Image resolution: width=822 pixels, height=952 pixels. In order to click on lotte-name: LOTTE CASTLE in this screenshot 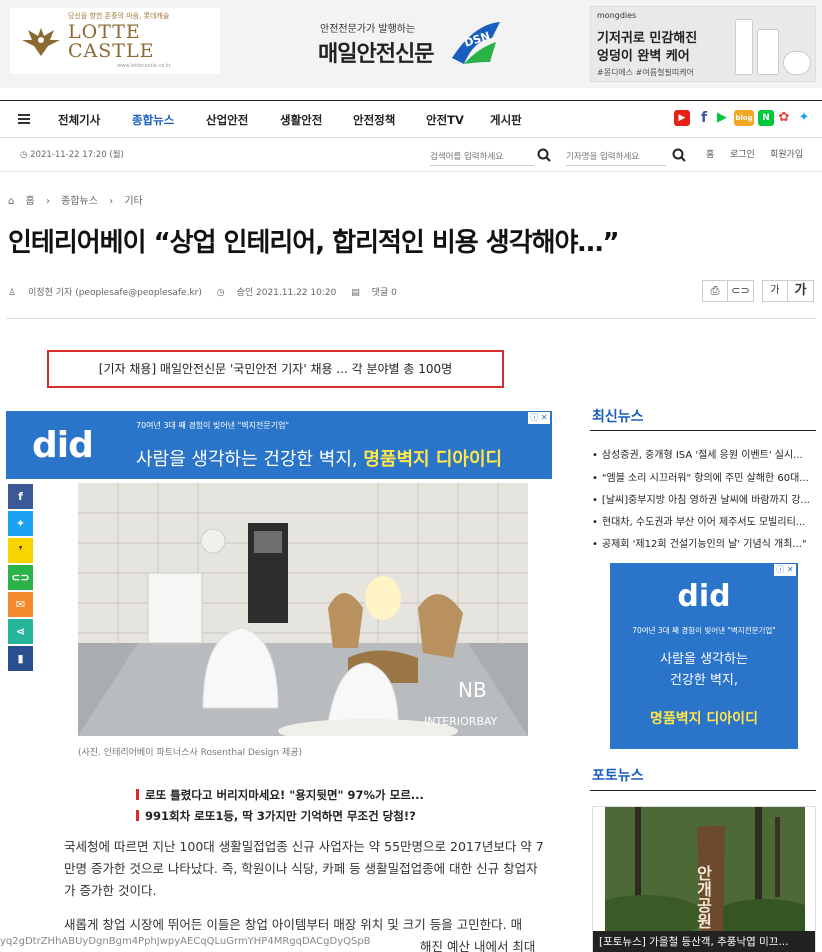, I will do `click(111, 41)`.